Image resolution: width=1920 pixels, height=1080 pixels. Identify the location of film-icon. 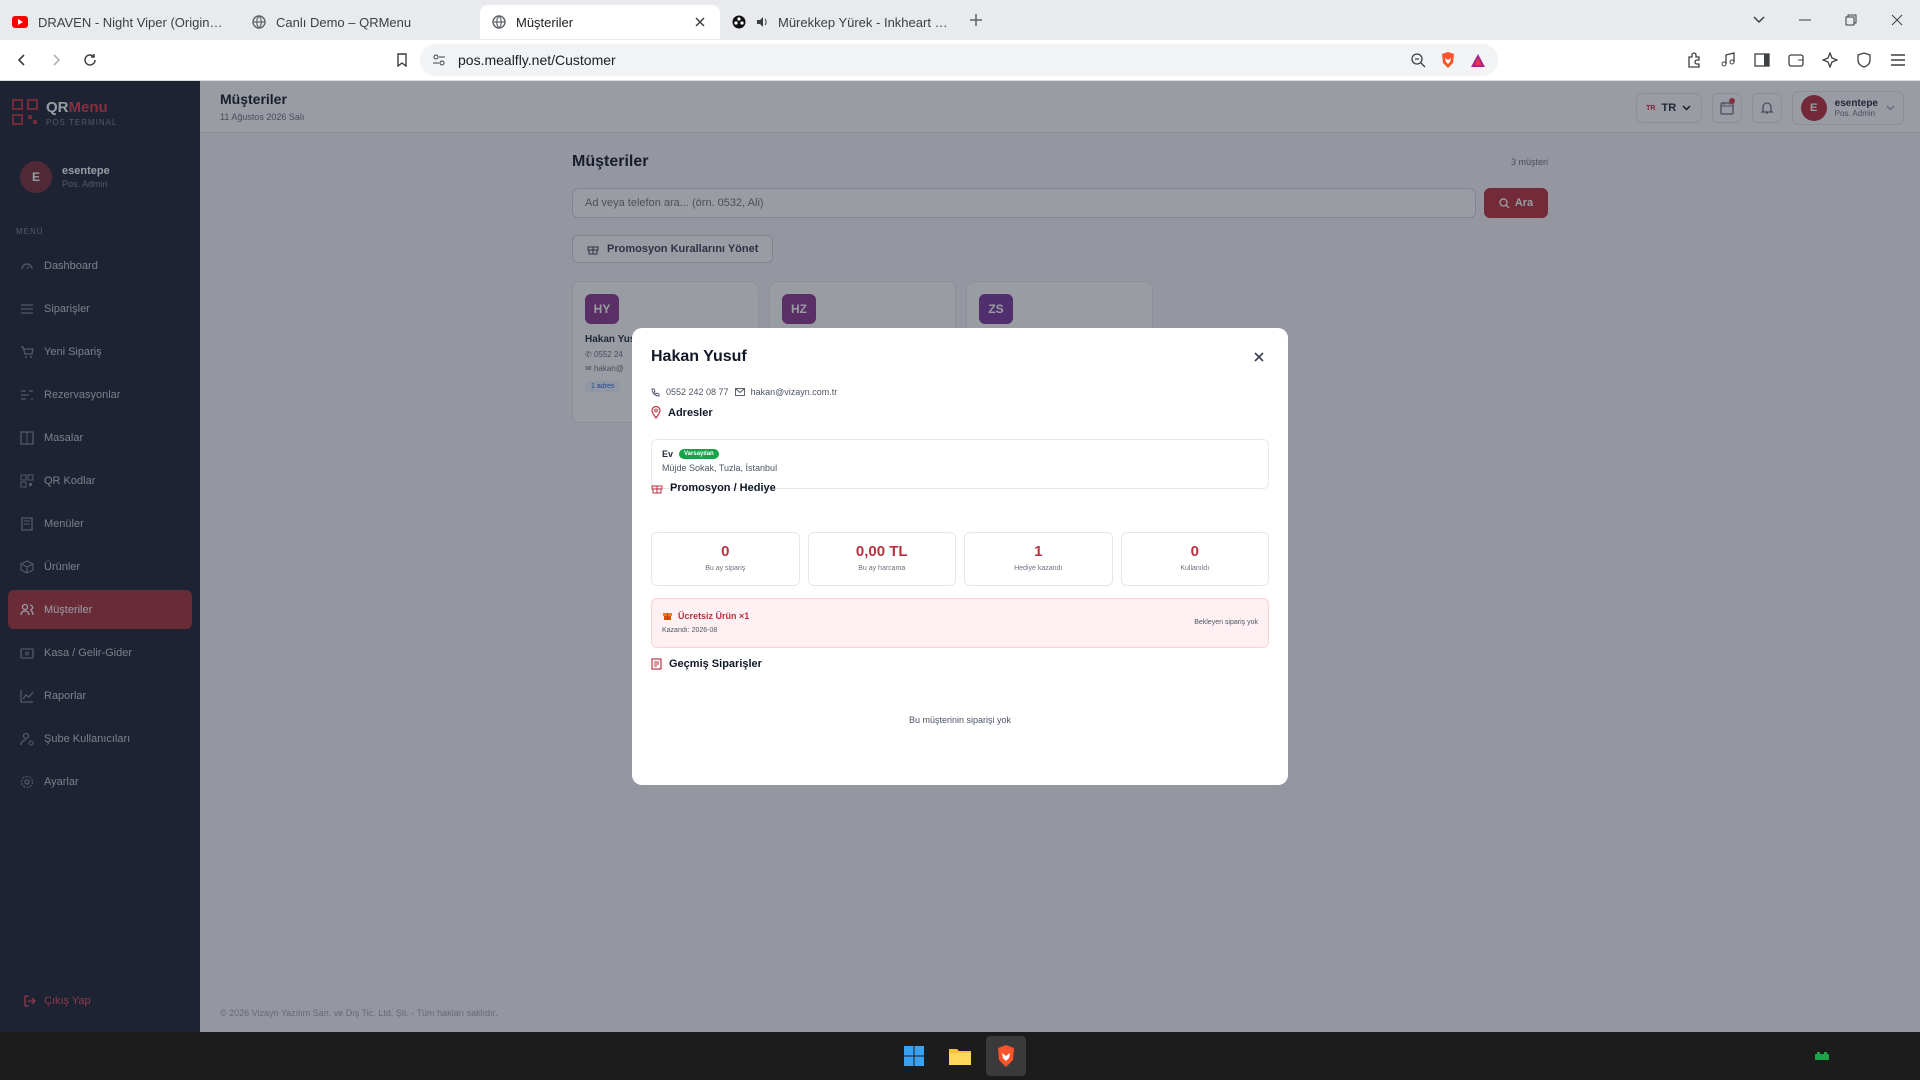
(739, 22).